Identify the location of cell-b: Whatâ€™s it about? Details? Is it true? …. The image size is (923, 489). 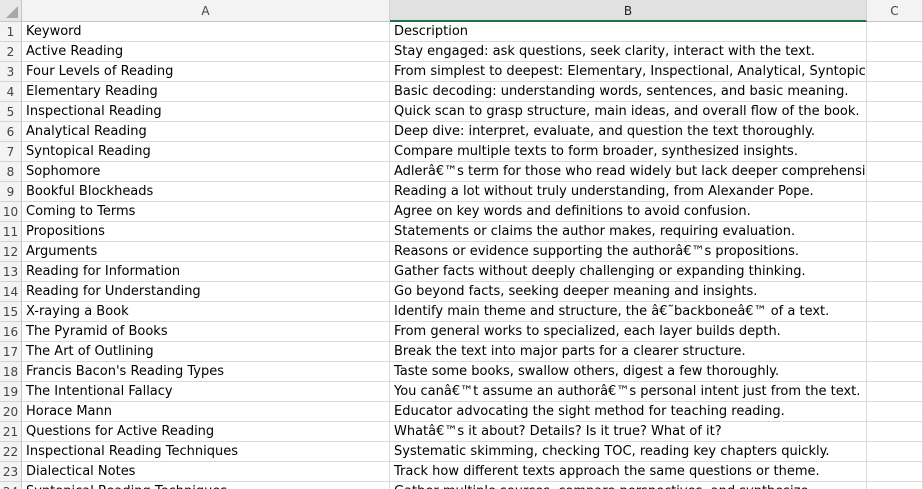
(628, 432).